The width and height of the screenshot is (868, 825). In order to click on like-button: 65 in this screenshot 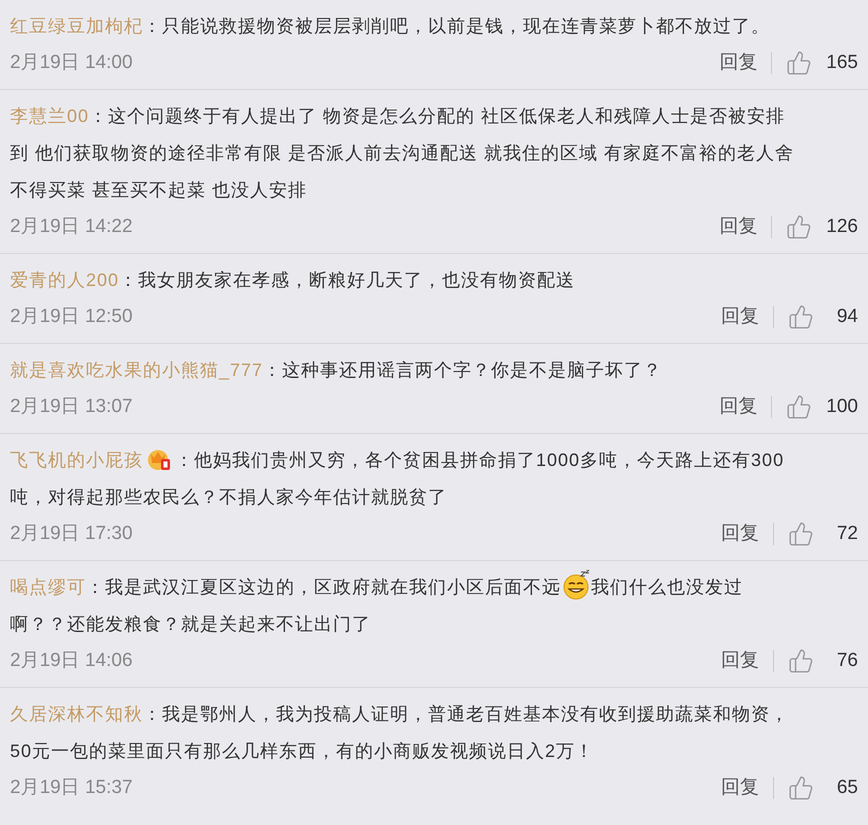, I will do `click(816, 788)`.